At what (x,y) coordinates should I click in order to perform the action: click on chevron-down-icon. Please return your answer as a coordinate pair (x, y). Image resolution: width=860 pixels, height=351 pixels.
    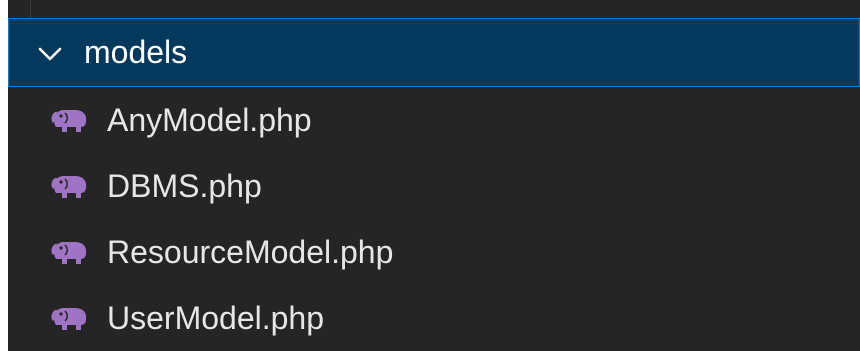
    Looking at the image, I should click on (50, 54).